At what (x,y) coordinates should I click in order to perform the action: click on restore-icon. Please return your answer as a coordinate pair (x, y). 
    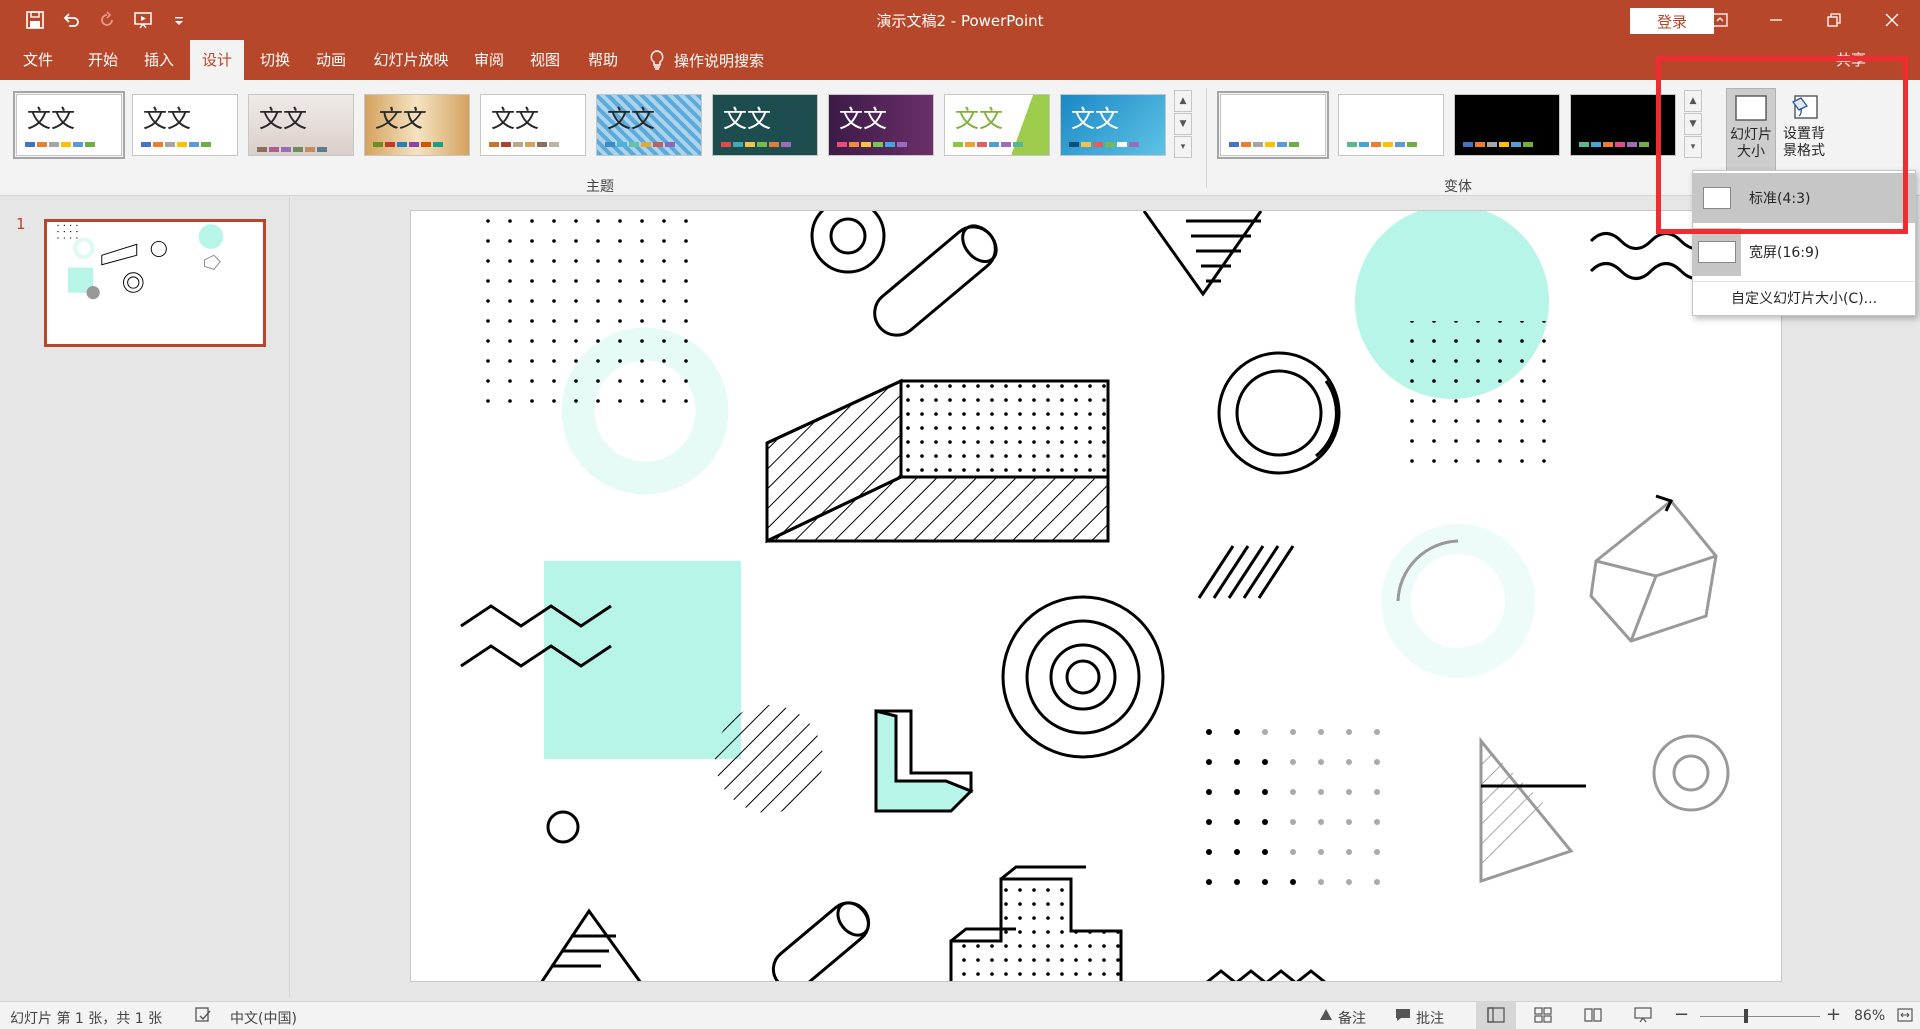
    Looking at the image, I should click on (1834, 20).